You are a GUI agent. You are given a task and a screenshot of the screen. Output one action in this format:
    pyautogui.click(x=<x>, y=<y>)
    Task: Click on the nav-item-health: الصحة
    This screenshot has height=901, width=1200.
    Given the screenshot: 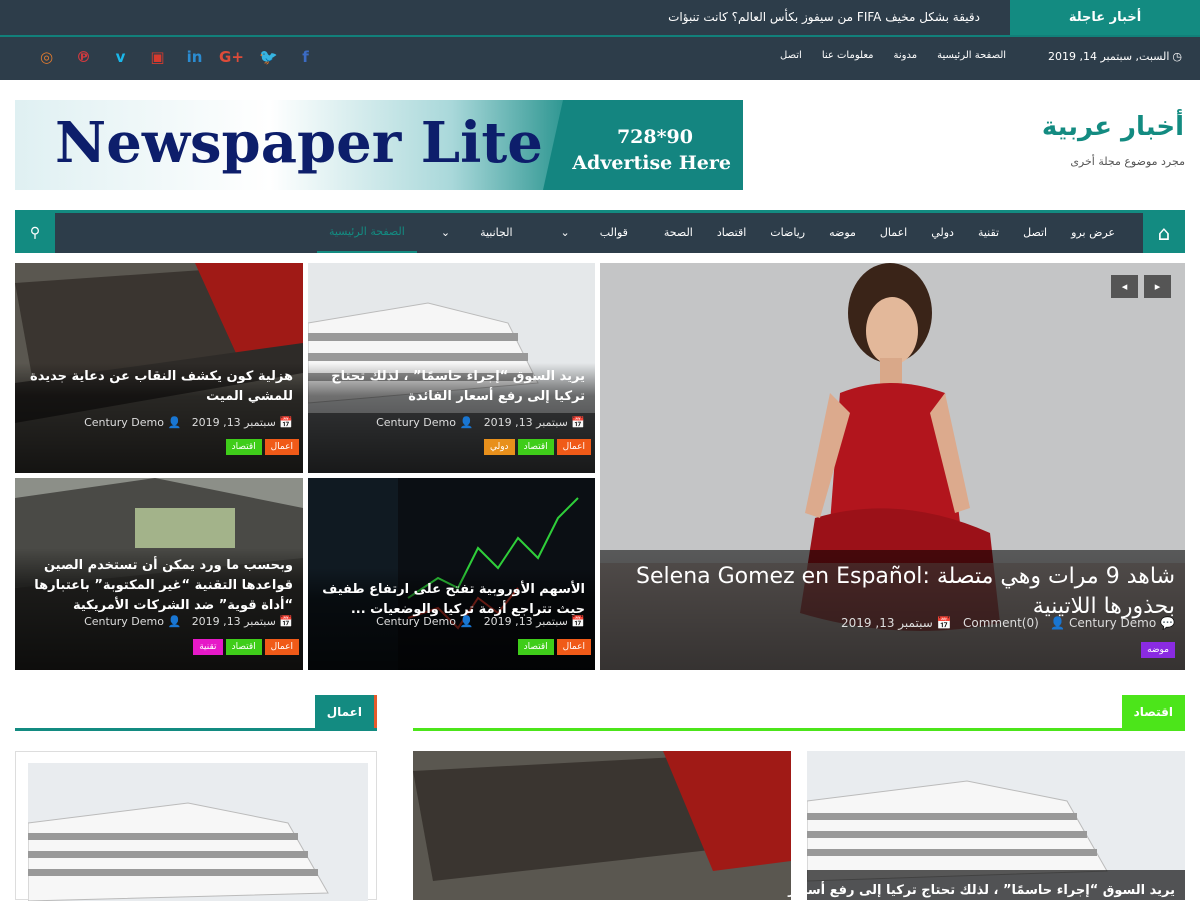 What is the action you would take?
    pyautogui.click(x=678, y=233)
    